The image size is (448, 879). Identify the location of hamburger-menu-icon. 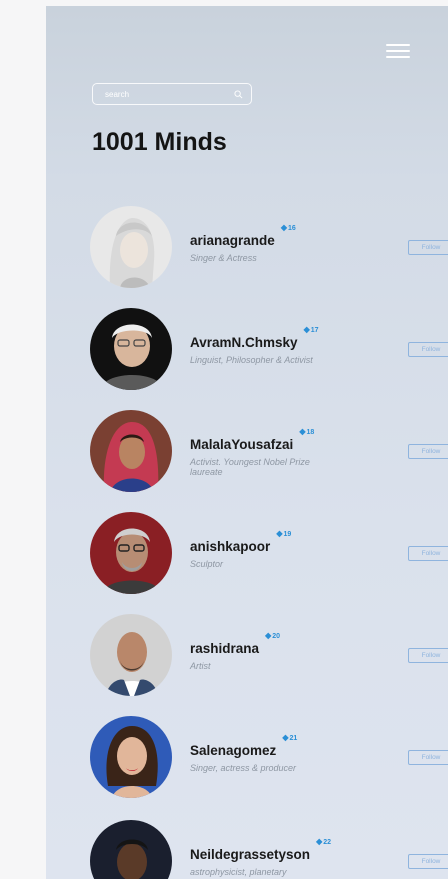
(398, 53).